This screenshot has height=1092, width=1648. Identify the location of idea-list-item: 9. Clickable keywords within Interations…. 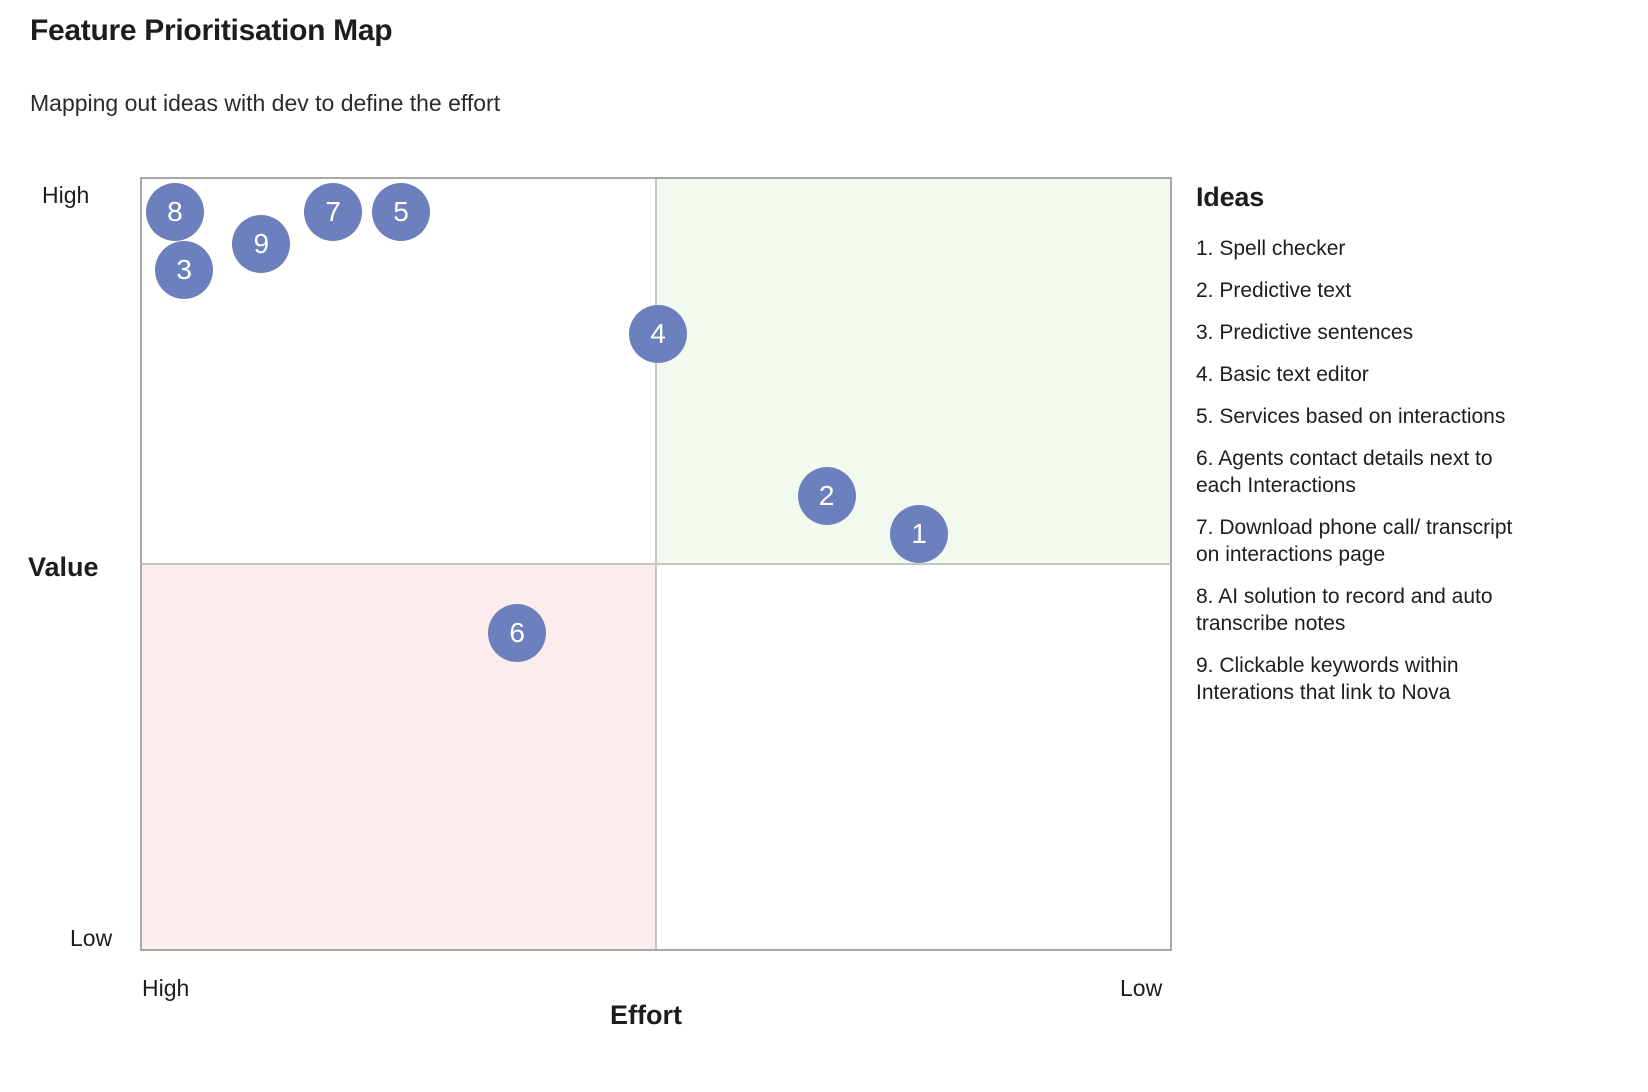
(1327, 679).